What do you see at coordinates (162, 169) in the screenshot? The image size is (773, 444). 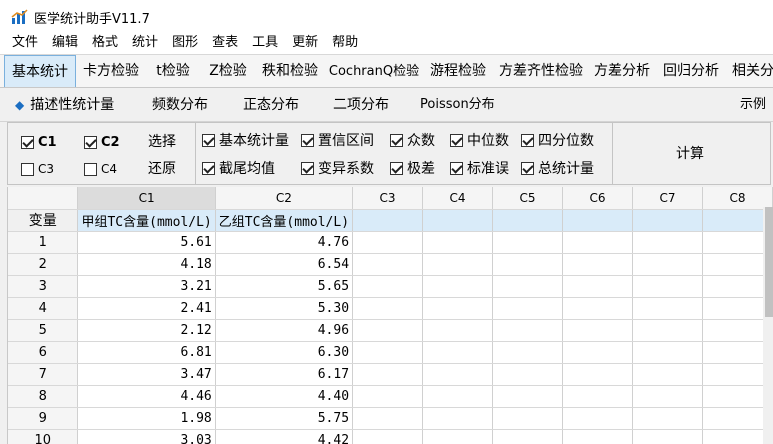 I see `restore-button: 还原` at bounding box center [162, 169].